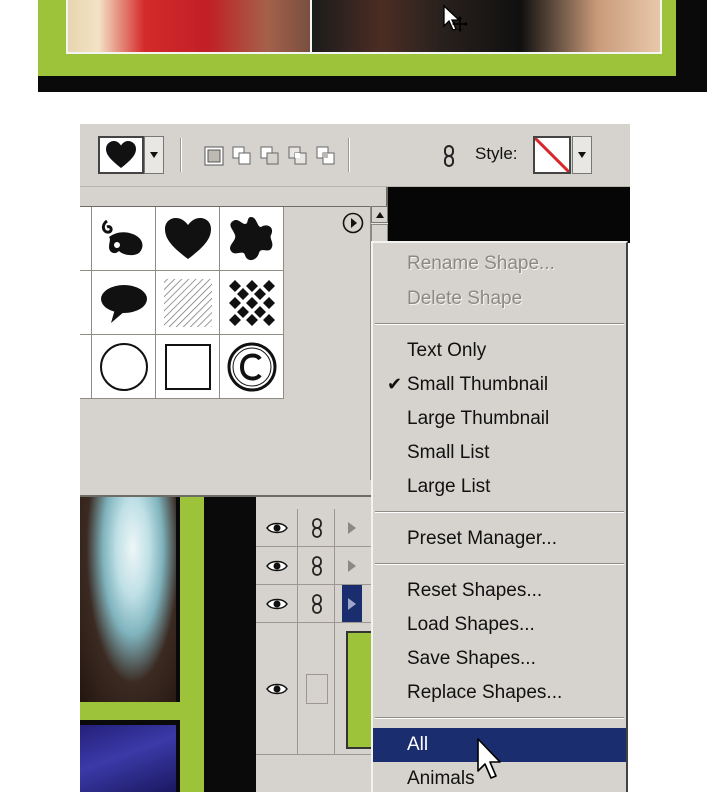 Image resolution: width=707 pixels, height=796 pixels. I want to click on layers-panel, so click(317, 644).